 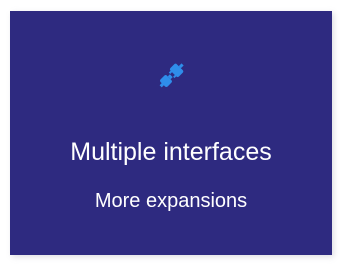 I want to click on plug-icon, so click(x=172, y=75).